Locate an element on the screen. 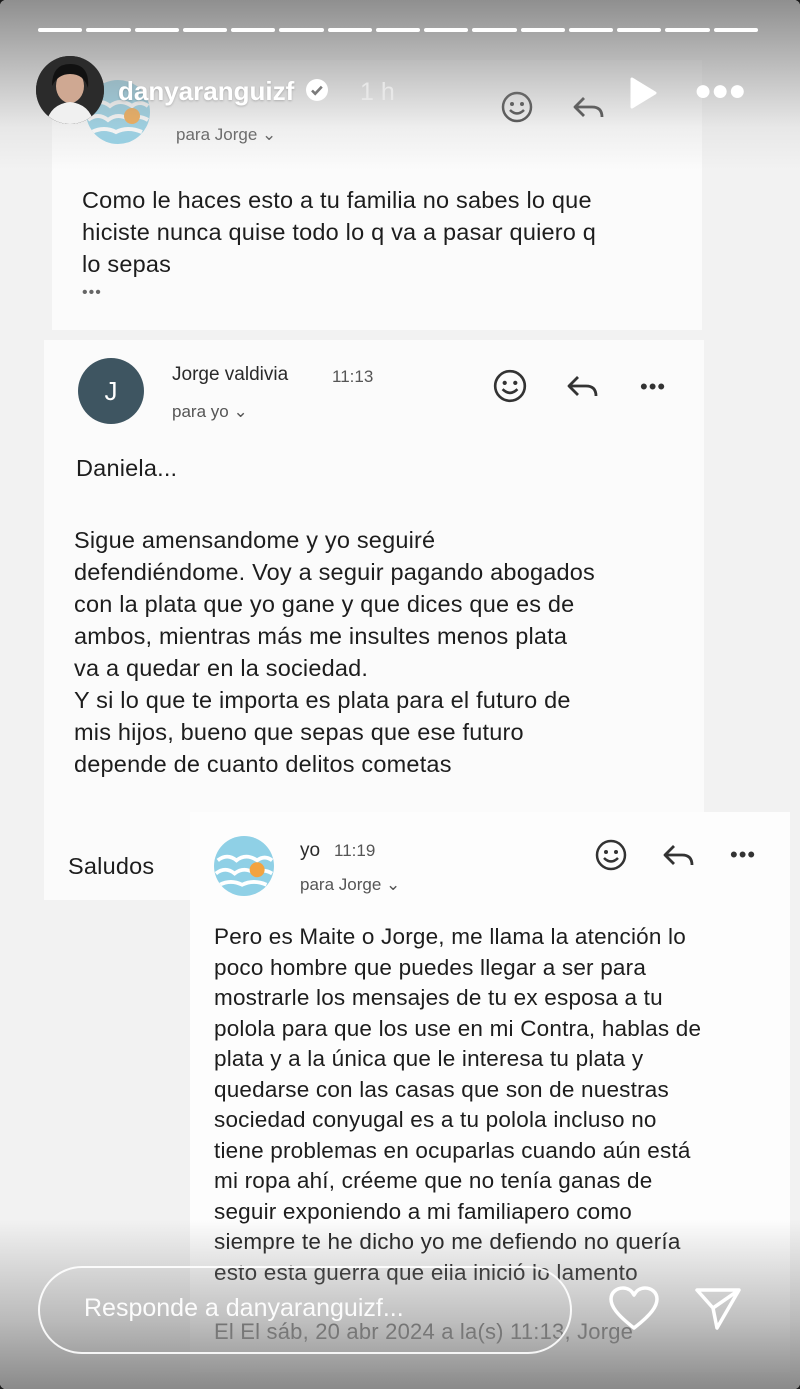 Image resolution: width=800 pixels, height=1389 pixels. email-time: 11:19 is located at coordinates (355, 850).